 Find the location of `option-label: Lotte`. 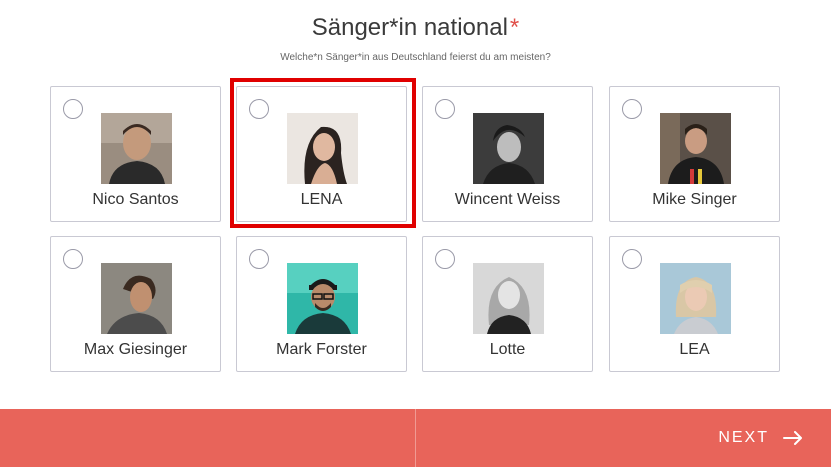

option-label: Lotte is located at coordinates (507, 349).